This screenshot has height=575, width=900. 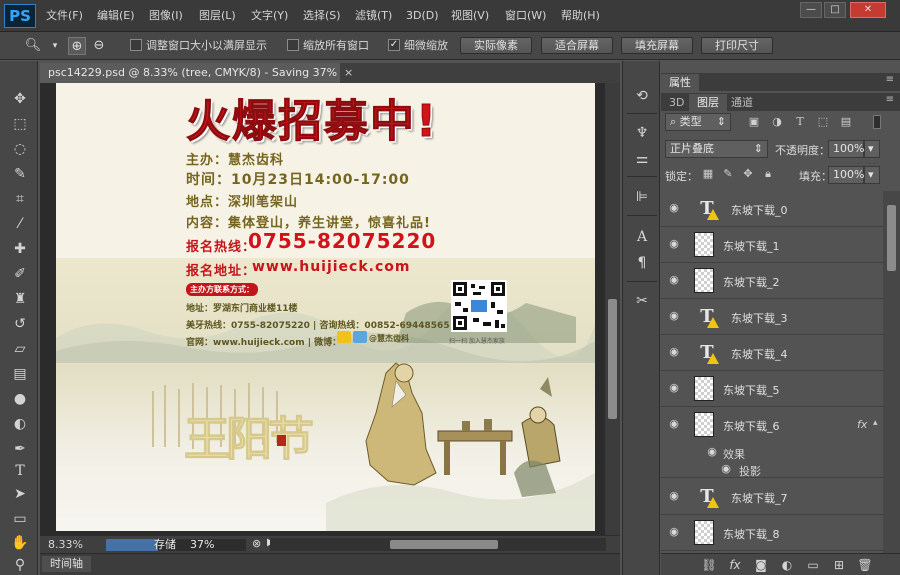 I want to click on drop-shadow-effect-row: ◉ 投影, so click(x=772, y=469).